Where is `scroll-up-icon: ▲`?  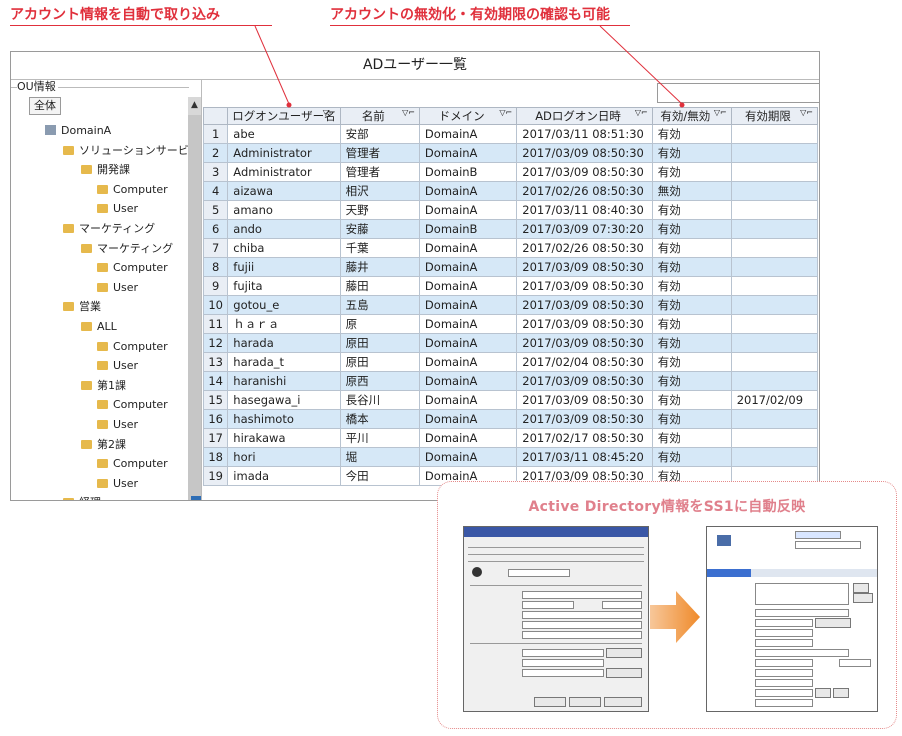
scroll-up-icon: ▲ is located at coordinates (194, 105).